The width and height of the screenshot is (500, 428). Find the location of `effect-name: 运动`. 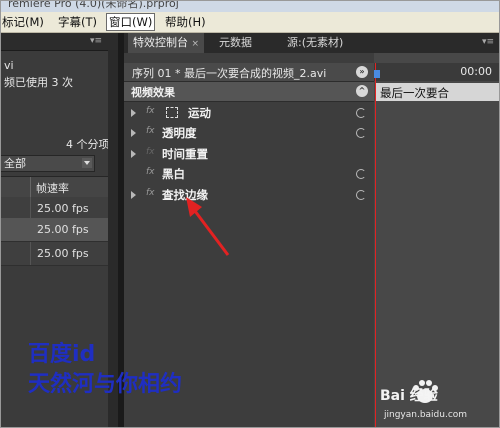

effect-name: 运动 is located at coordinates (199, 113).